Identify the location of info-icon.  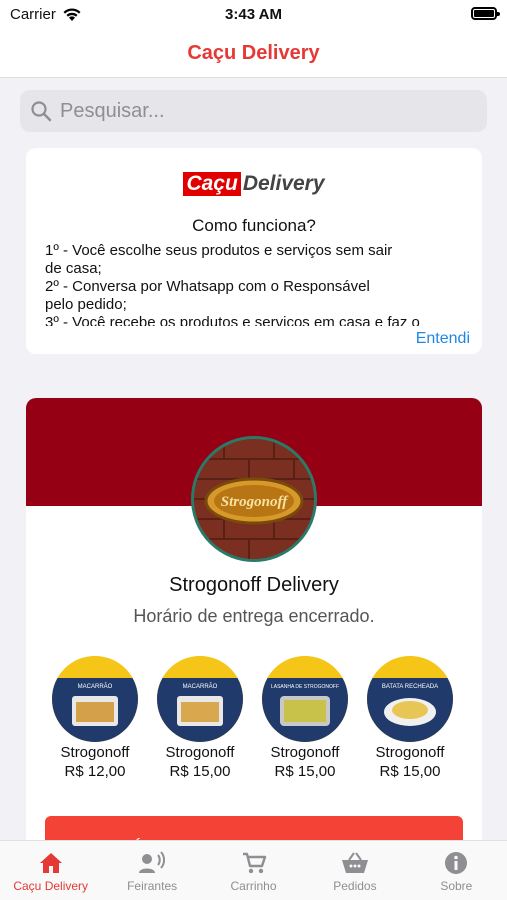
(456, 863).